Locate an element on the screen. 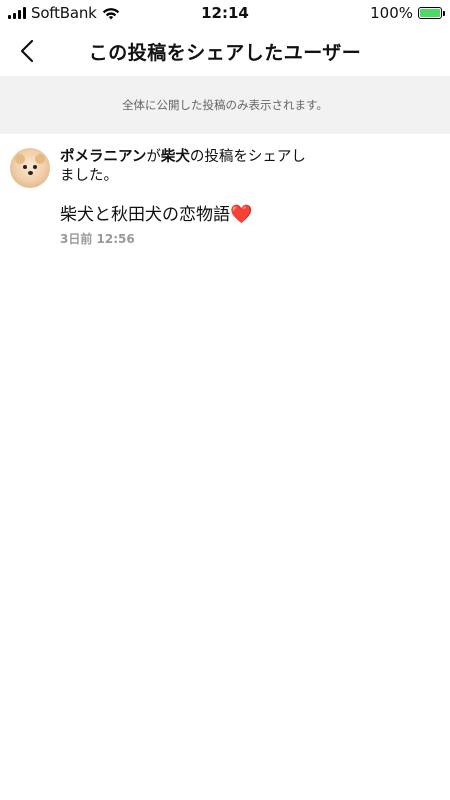 Image resolution: width=450 pixels, height=800 pixels. battery-icon is located at coordinates (431, 13).